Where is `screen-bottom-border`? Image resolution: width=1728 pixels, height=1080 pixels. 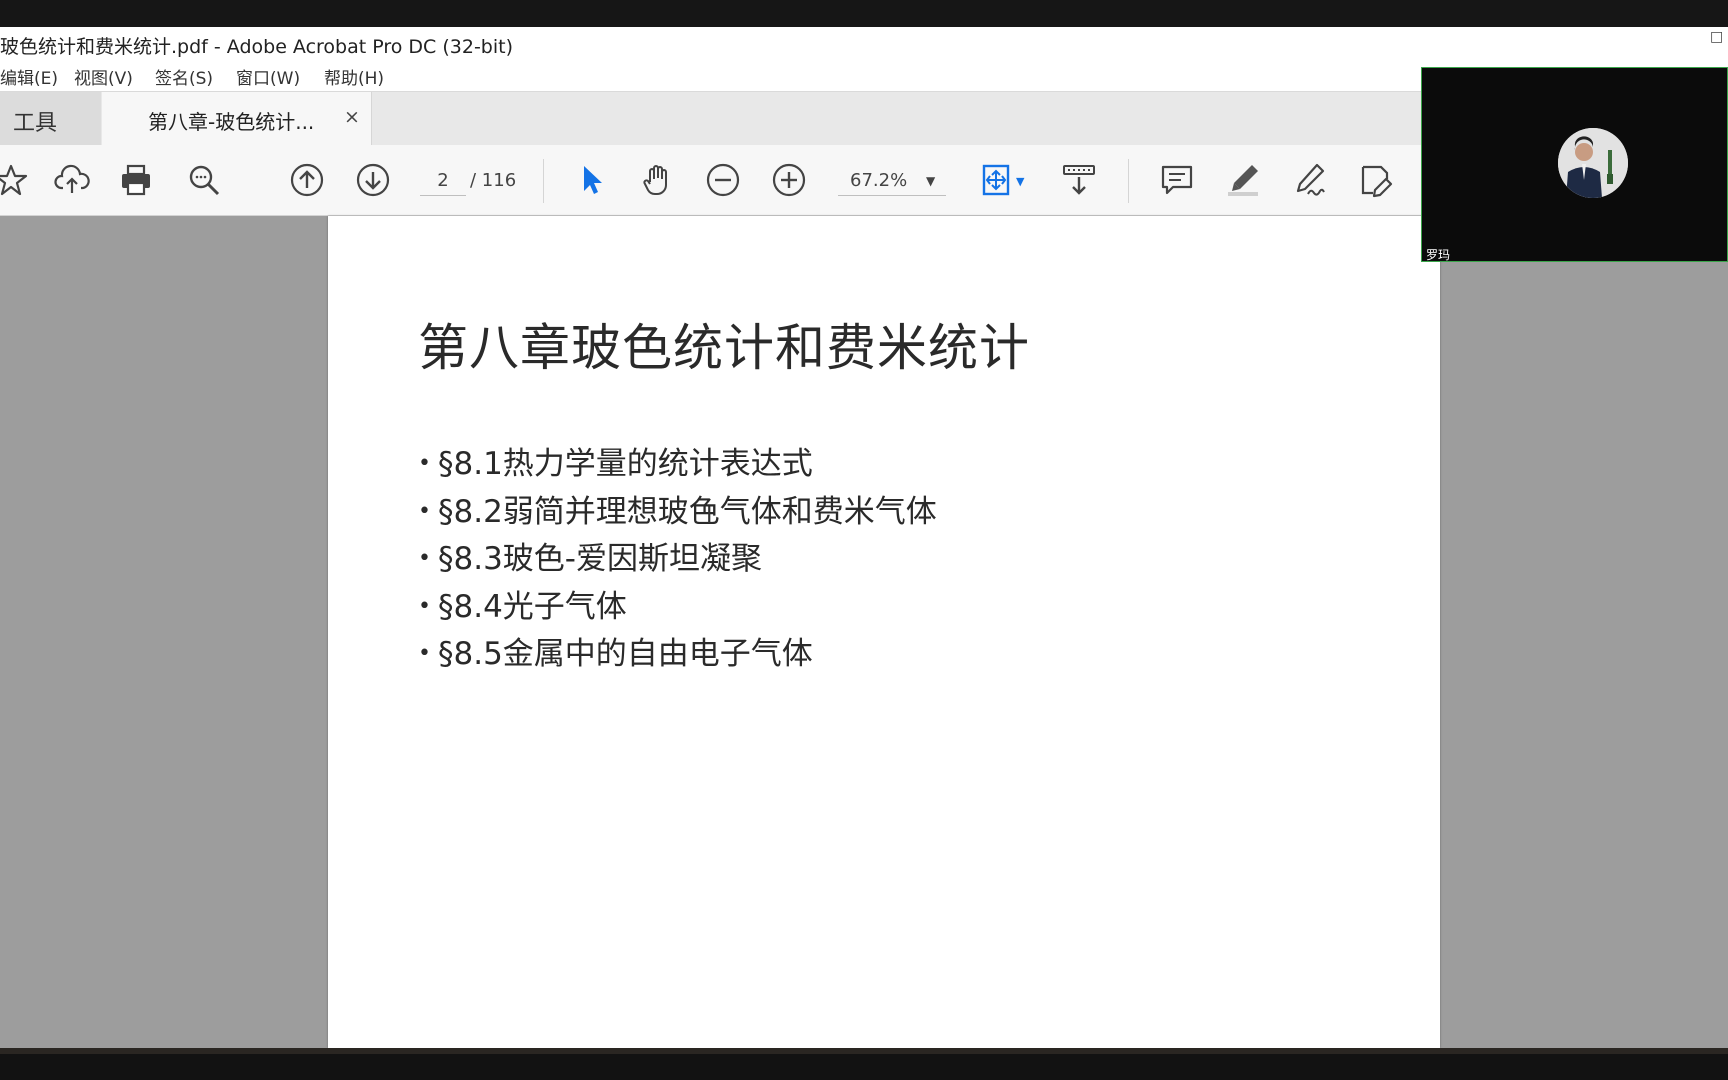 screen-bottom-border is located at coordinates (864, 1064).